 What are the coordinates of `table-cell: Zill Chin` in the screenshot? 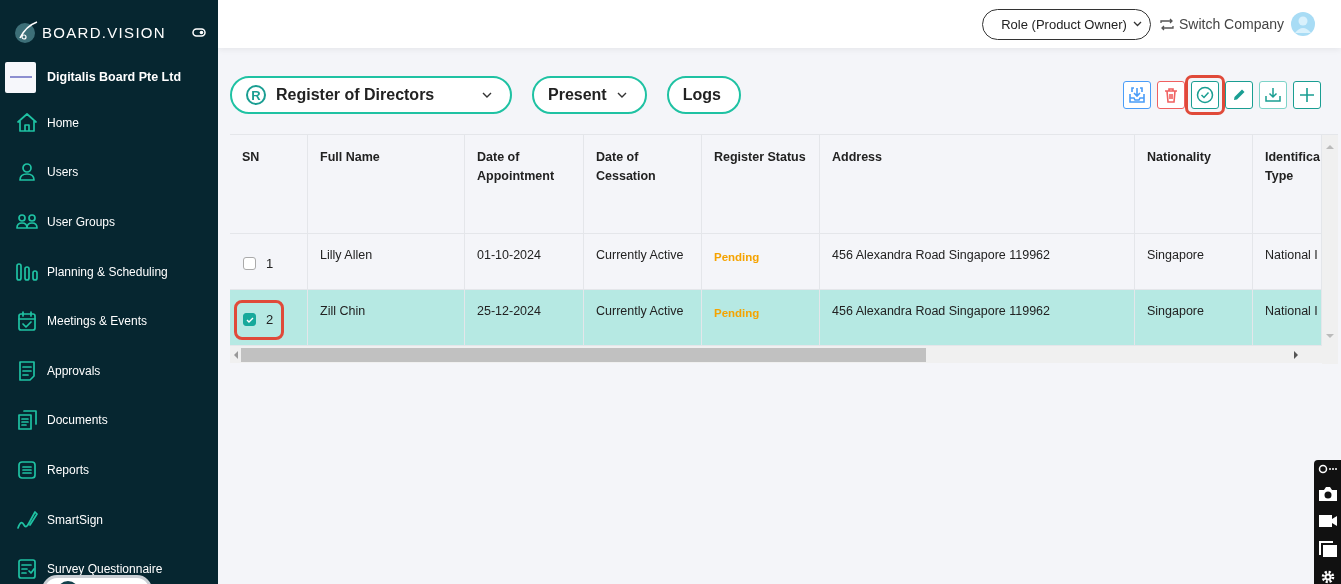 It's located at (386, 318).